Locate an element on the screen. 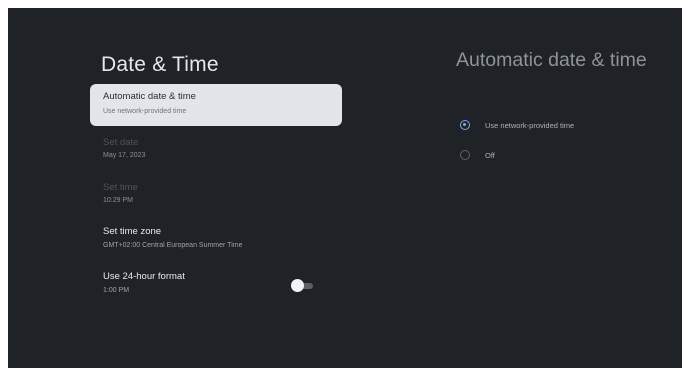 The width and height of the screenshot is (690, 378). radio-checked-icon is located at coordinates (465, 125).